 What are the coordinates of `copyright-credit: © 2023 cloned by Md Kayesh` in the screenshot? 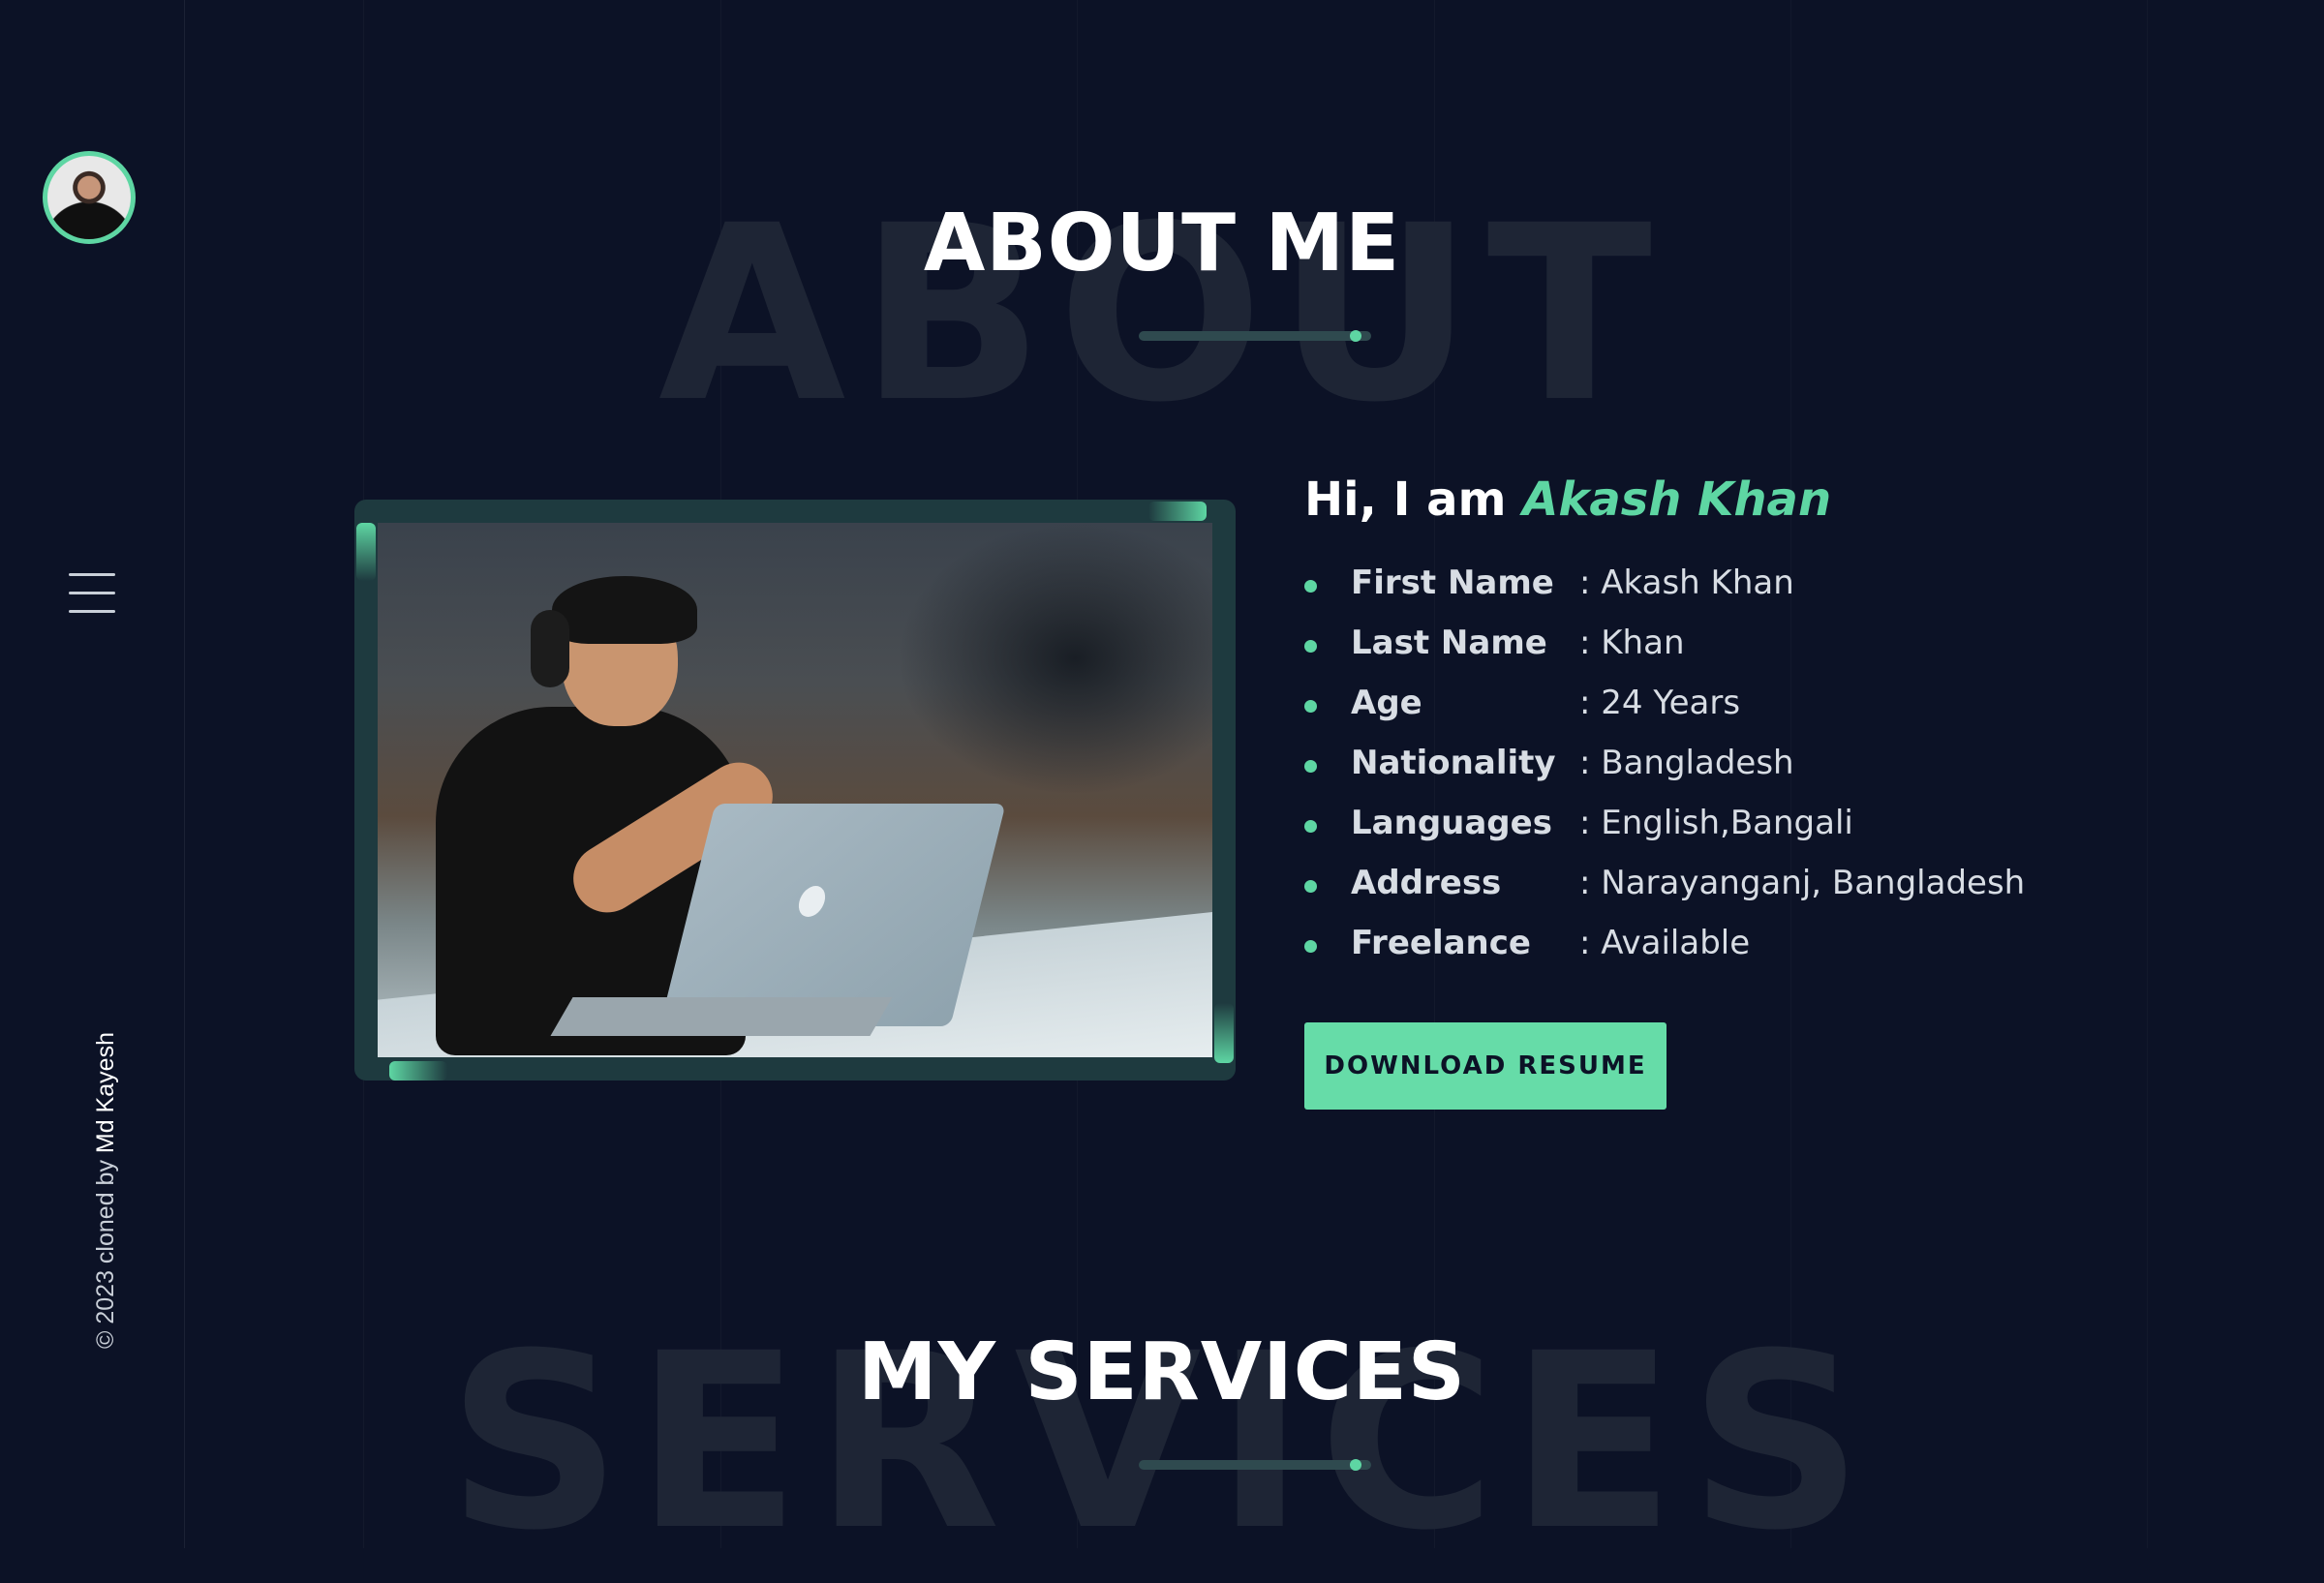 It's located at (106, 1190).